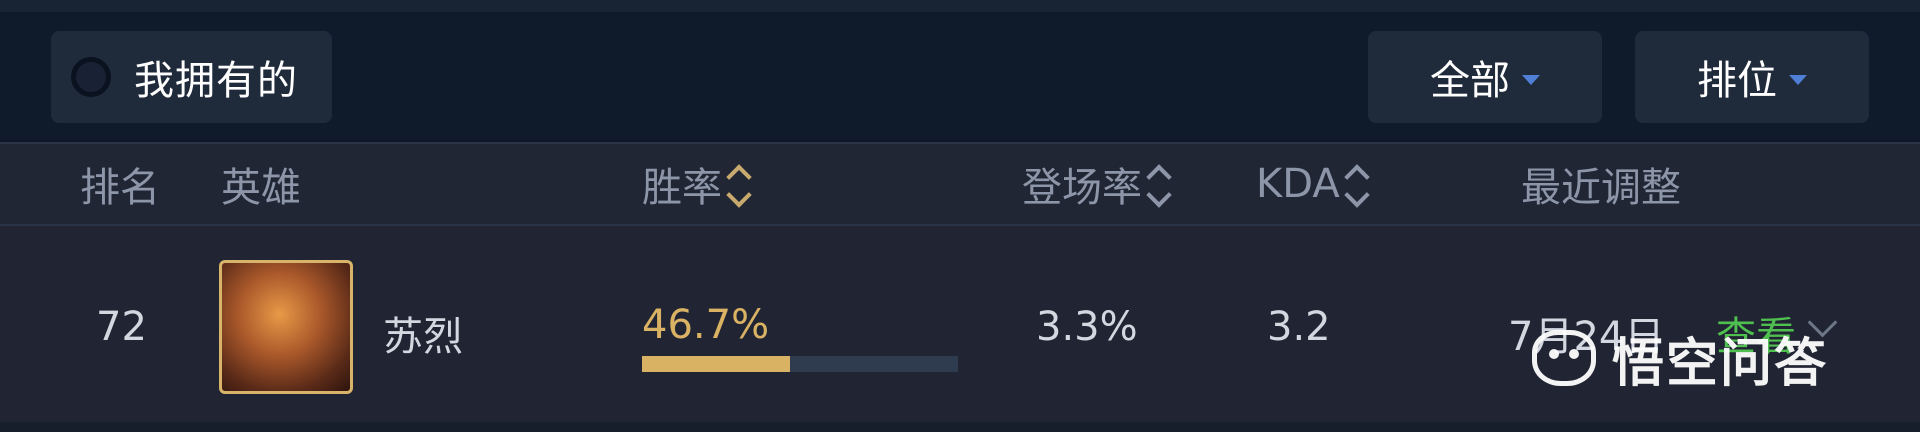 This screenshot has height=432, width=1920. Describe the element at coordinates (1298, 184) in the screenshot. I see `header-kda-label: KDA` at that location.